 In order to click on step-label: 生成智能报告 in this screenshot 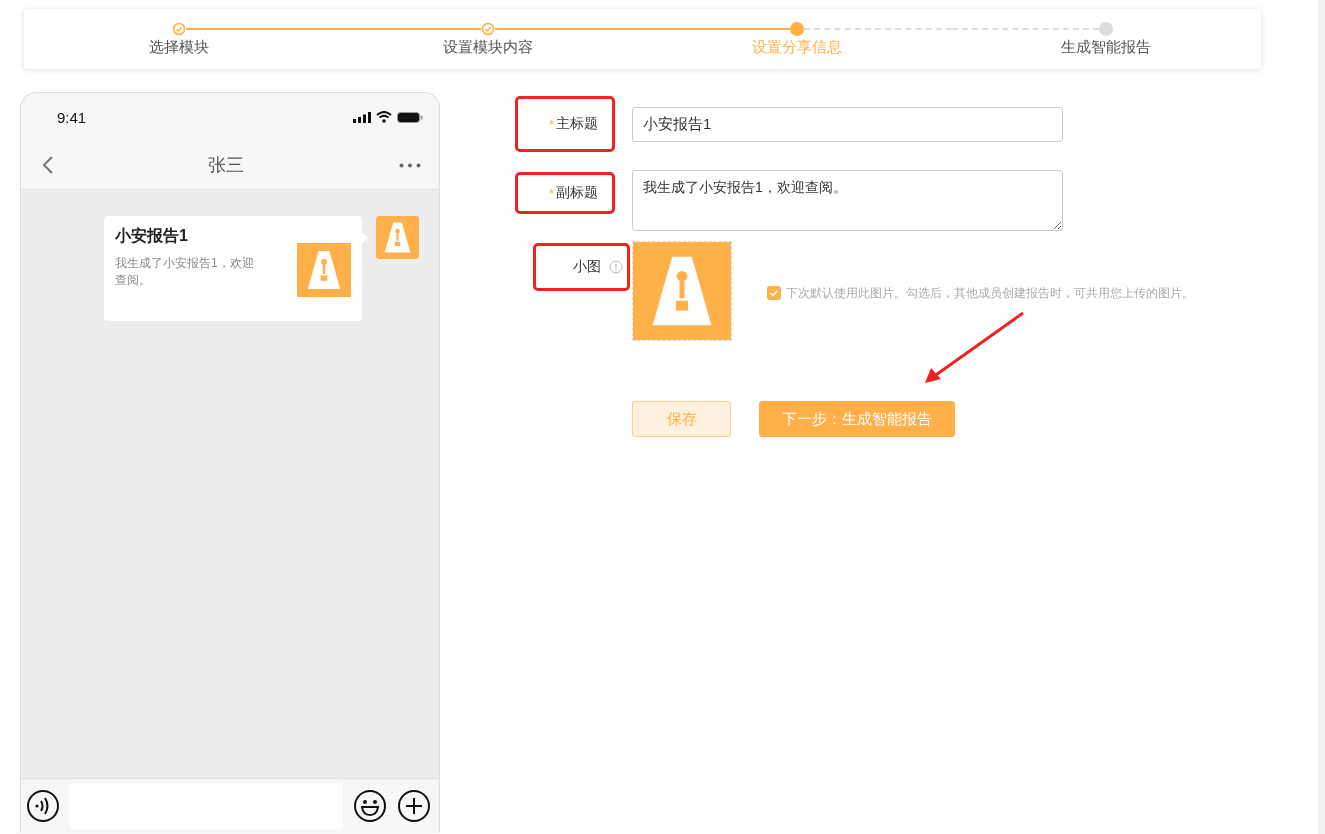, I will do `click(1106, 47)`.